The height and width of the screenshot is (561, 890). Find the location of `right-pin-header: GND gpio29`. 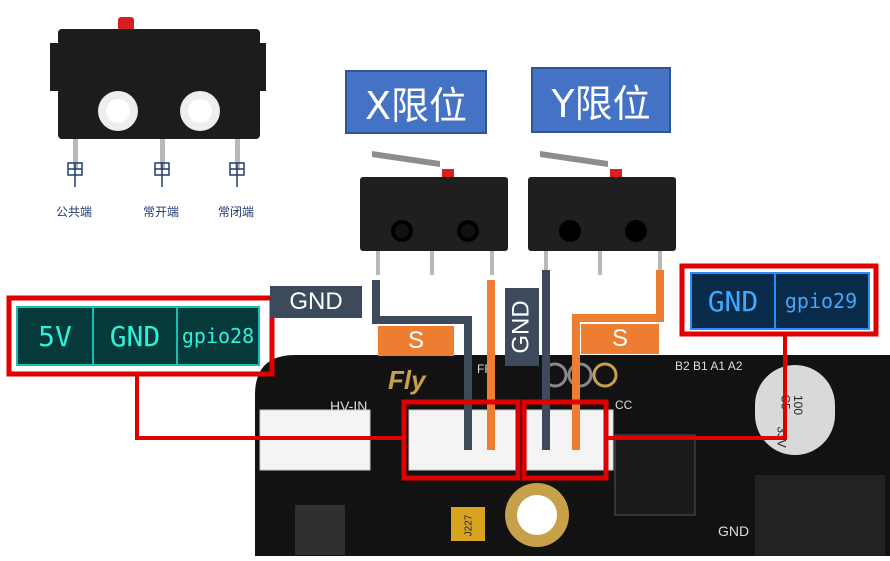

right-pin-header: GND gpio29 is located at coordinates (780, 301).